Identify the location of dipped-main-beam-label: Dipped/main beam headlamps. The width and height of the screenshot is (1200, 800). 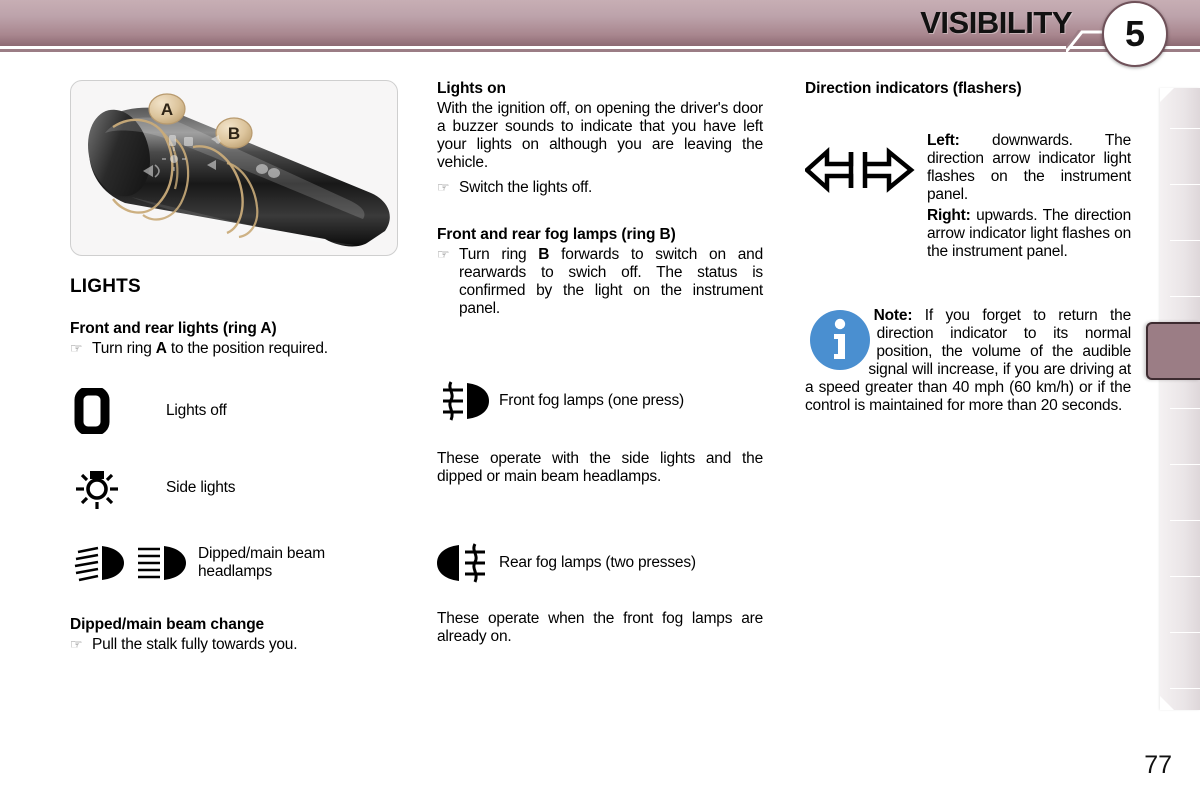
(261, 562).